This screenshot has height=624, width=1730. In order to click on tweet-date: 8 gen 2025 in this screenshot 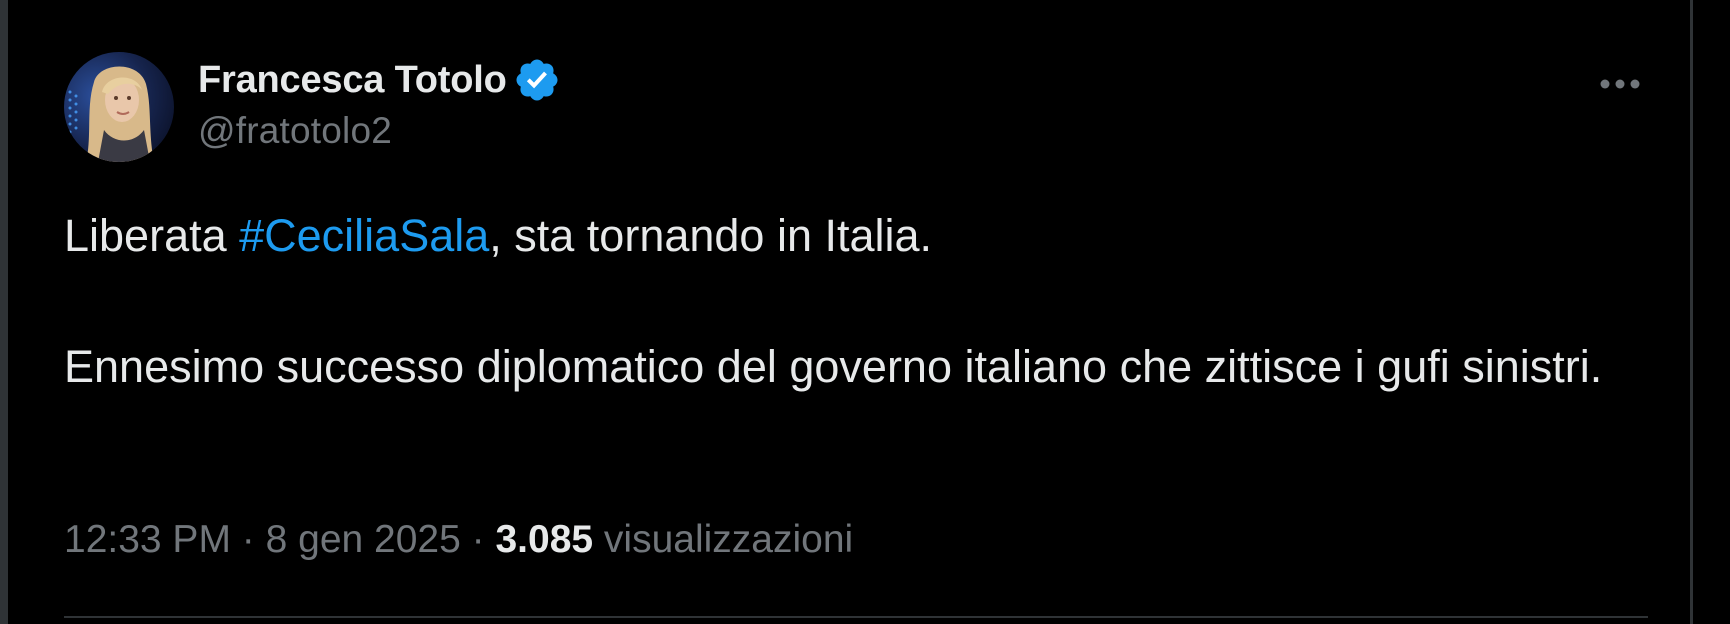, I will do `click(363, 539)`.